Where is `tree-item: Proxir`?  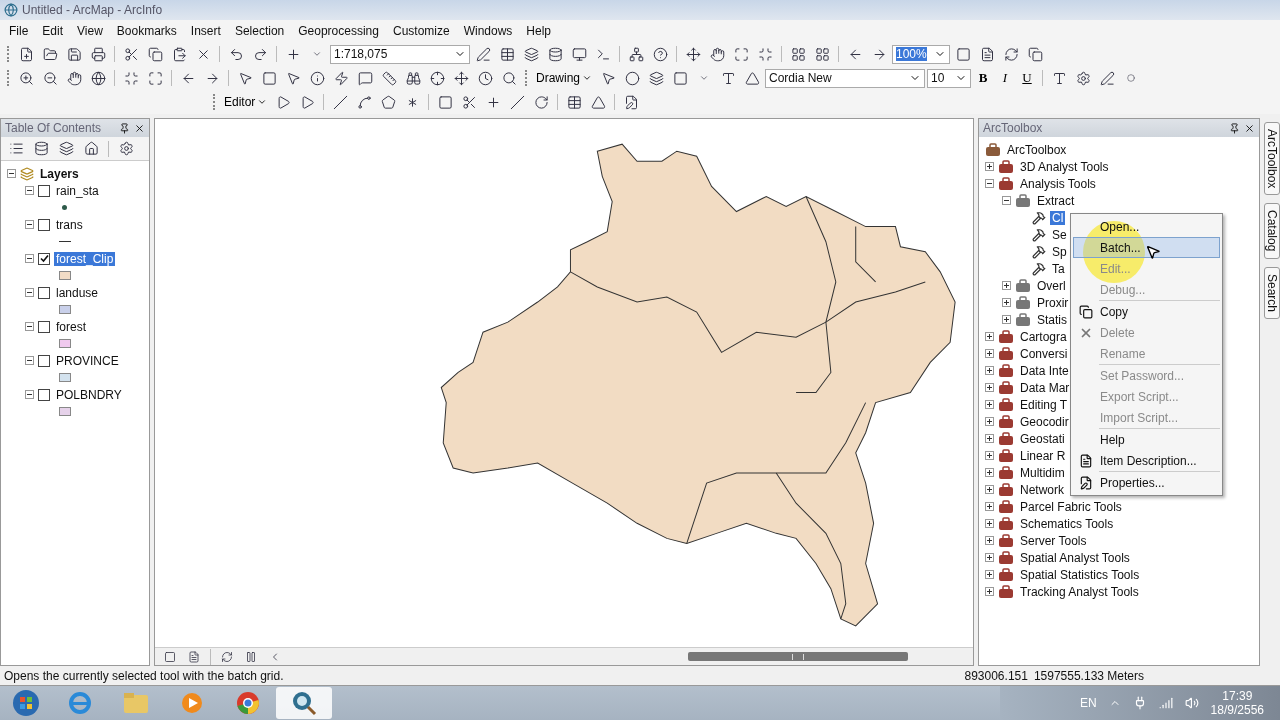 tree-item: Proxir is located at coordinates (1053, 302).